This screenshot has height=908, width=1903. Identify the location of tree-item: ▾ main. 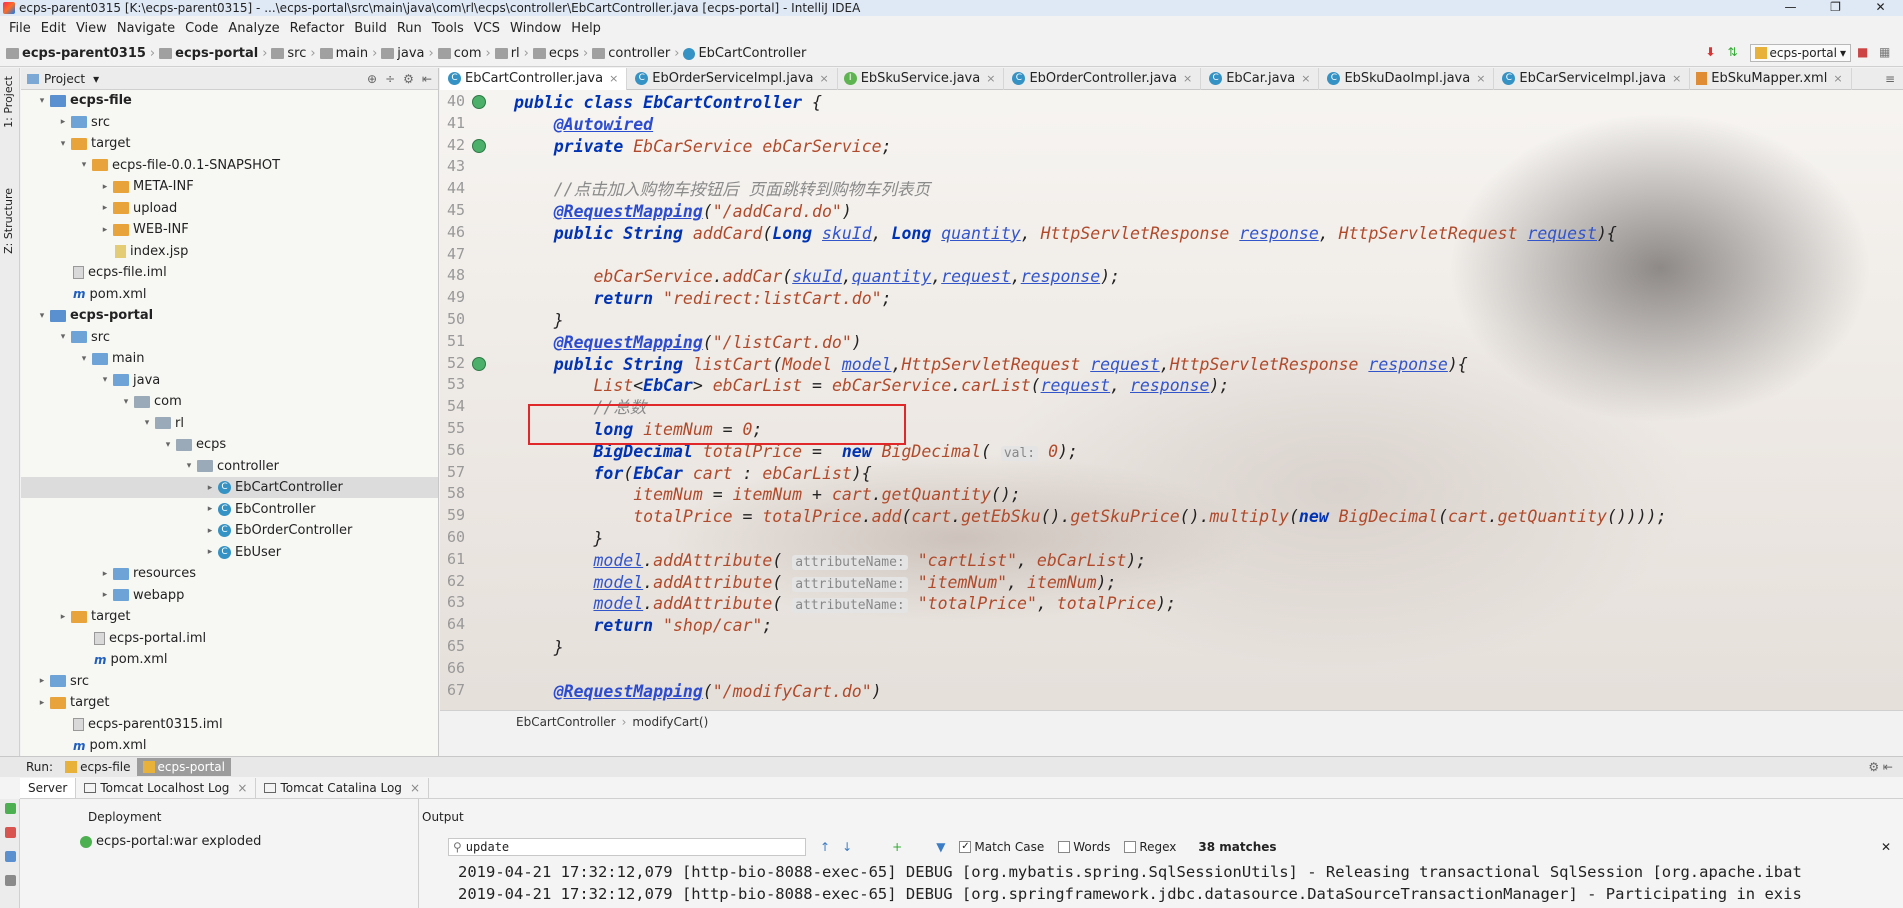
(229, 358).